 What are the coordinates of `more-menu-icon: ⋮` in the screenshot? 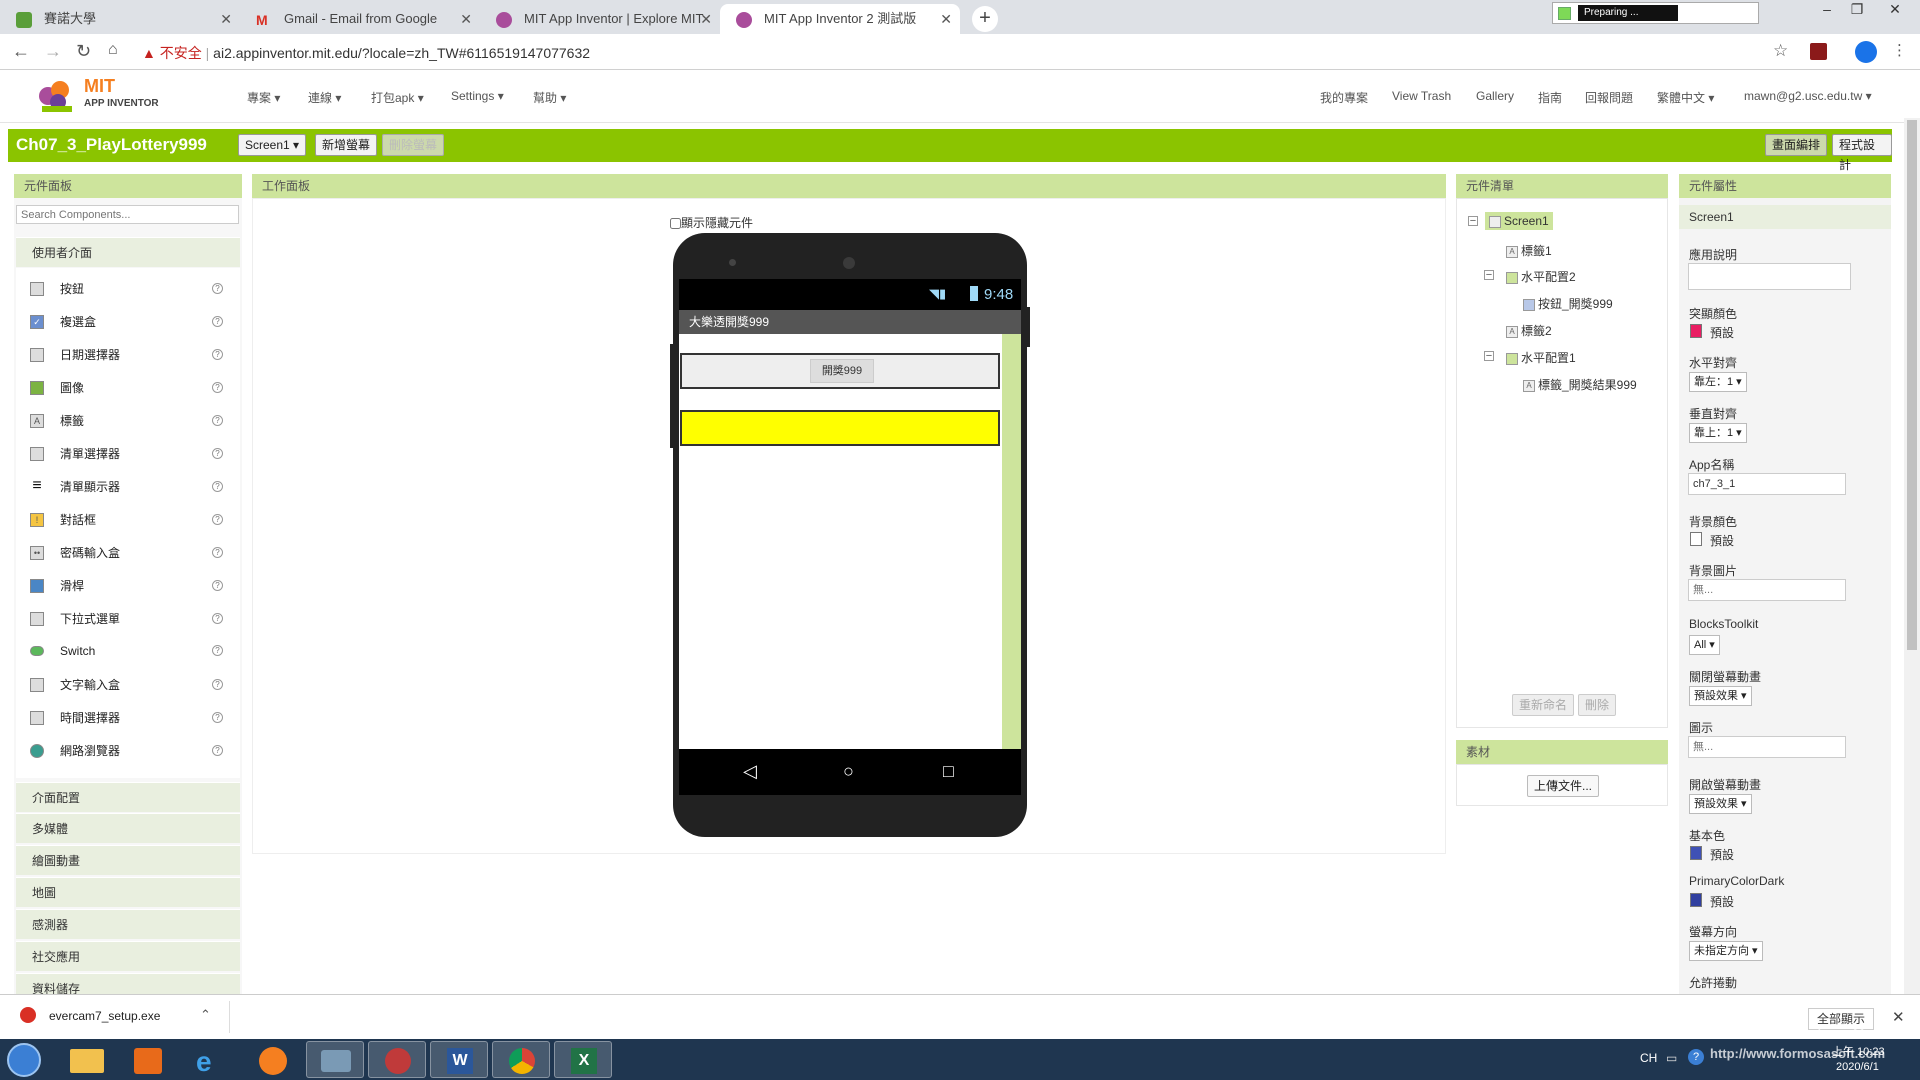 It's located at (1899, 50).